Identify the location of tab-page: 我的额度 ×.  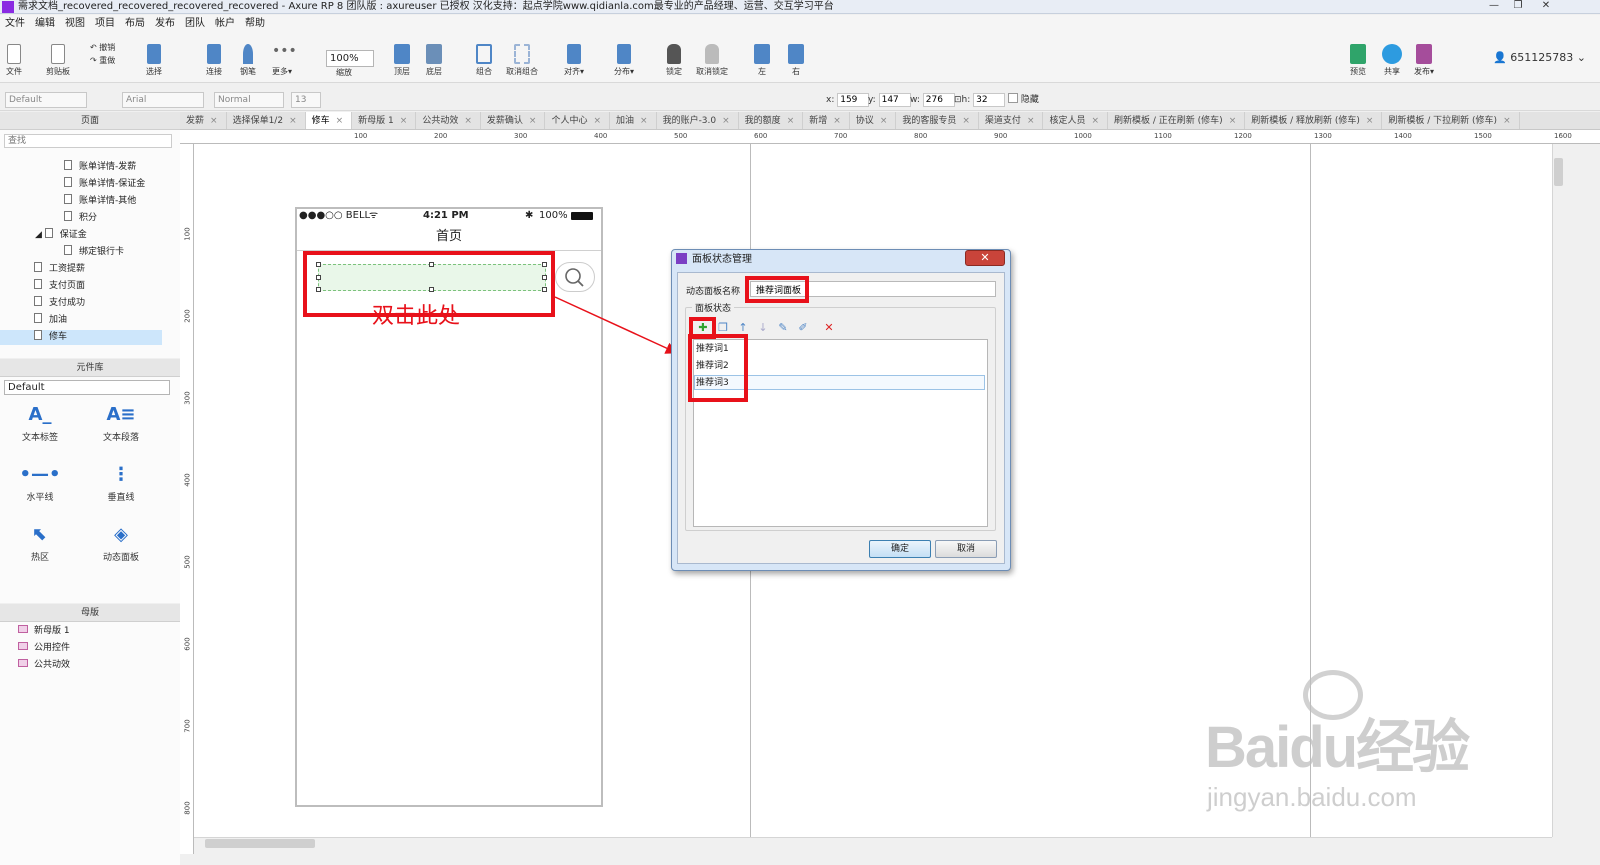
(771, 120).